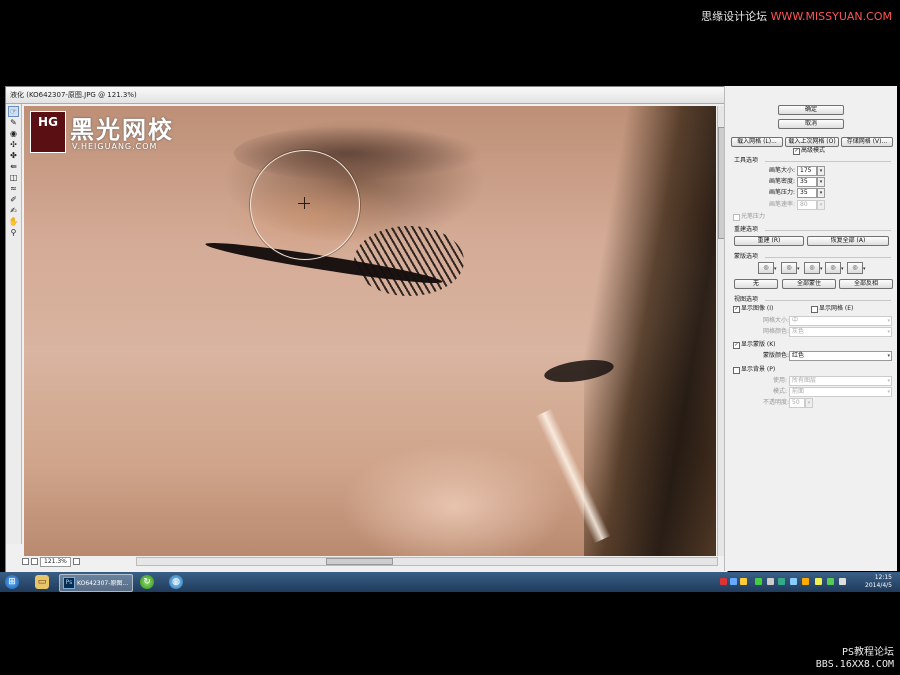 This screenshot has width=900, height=675. Describe the element at coordinates (814, 309) in the screenshot. I see `show-mesh-checkbox` at that location.